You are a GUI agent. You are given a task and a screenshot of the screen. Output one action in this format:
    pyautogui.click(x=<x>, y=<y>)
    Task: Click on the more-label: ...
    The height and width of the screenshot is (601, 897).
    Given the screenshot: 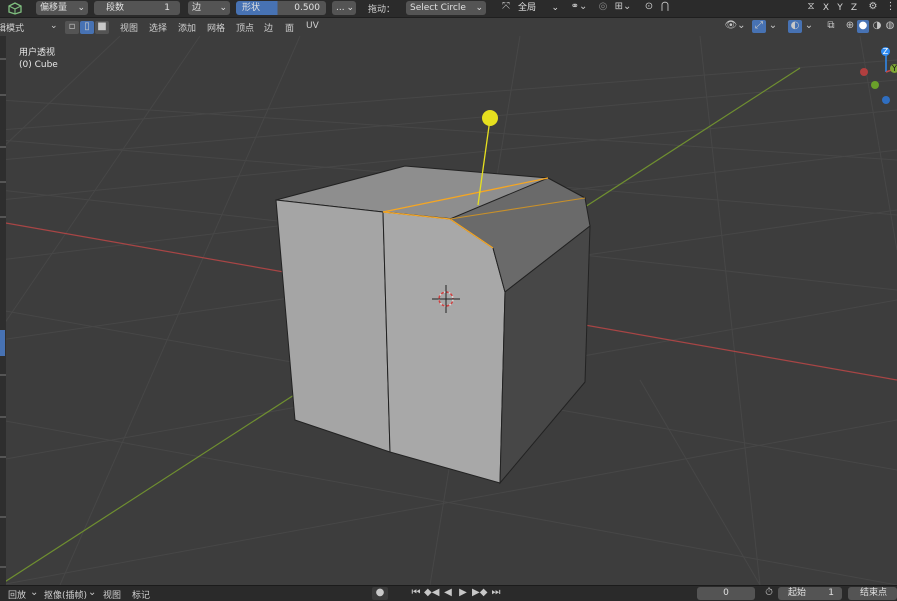 What is the action you would take?
    pyautogui.click(x=340, y=8)
    